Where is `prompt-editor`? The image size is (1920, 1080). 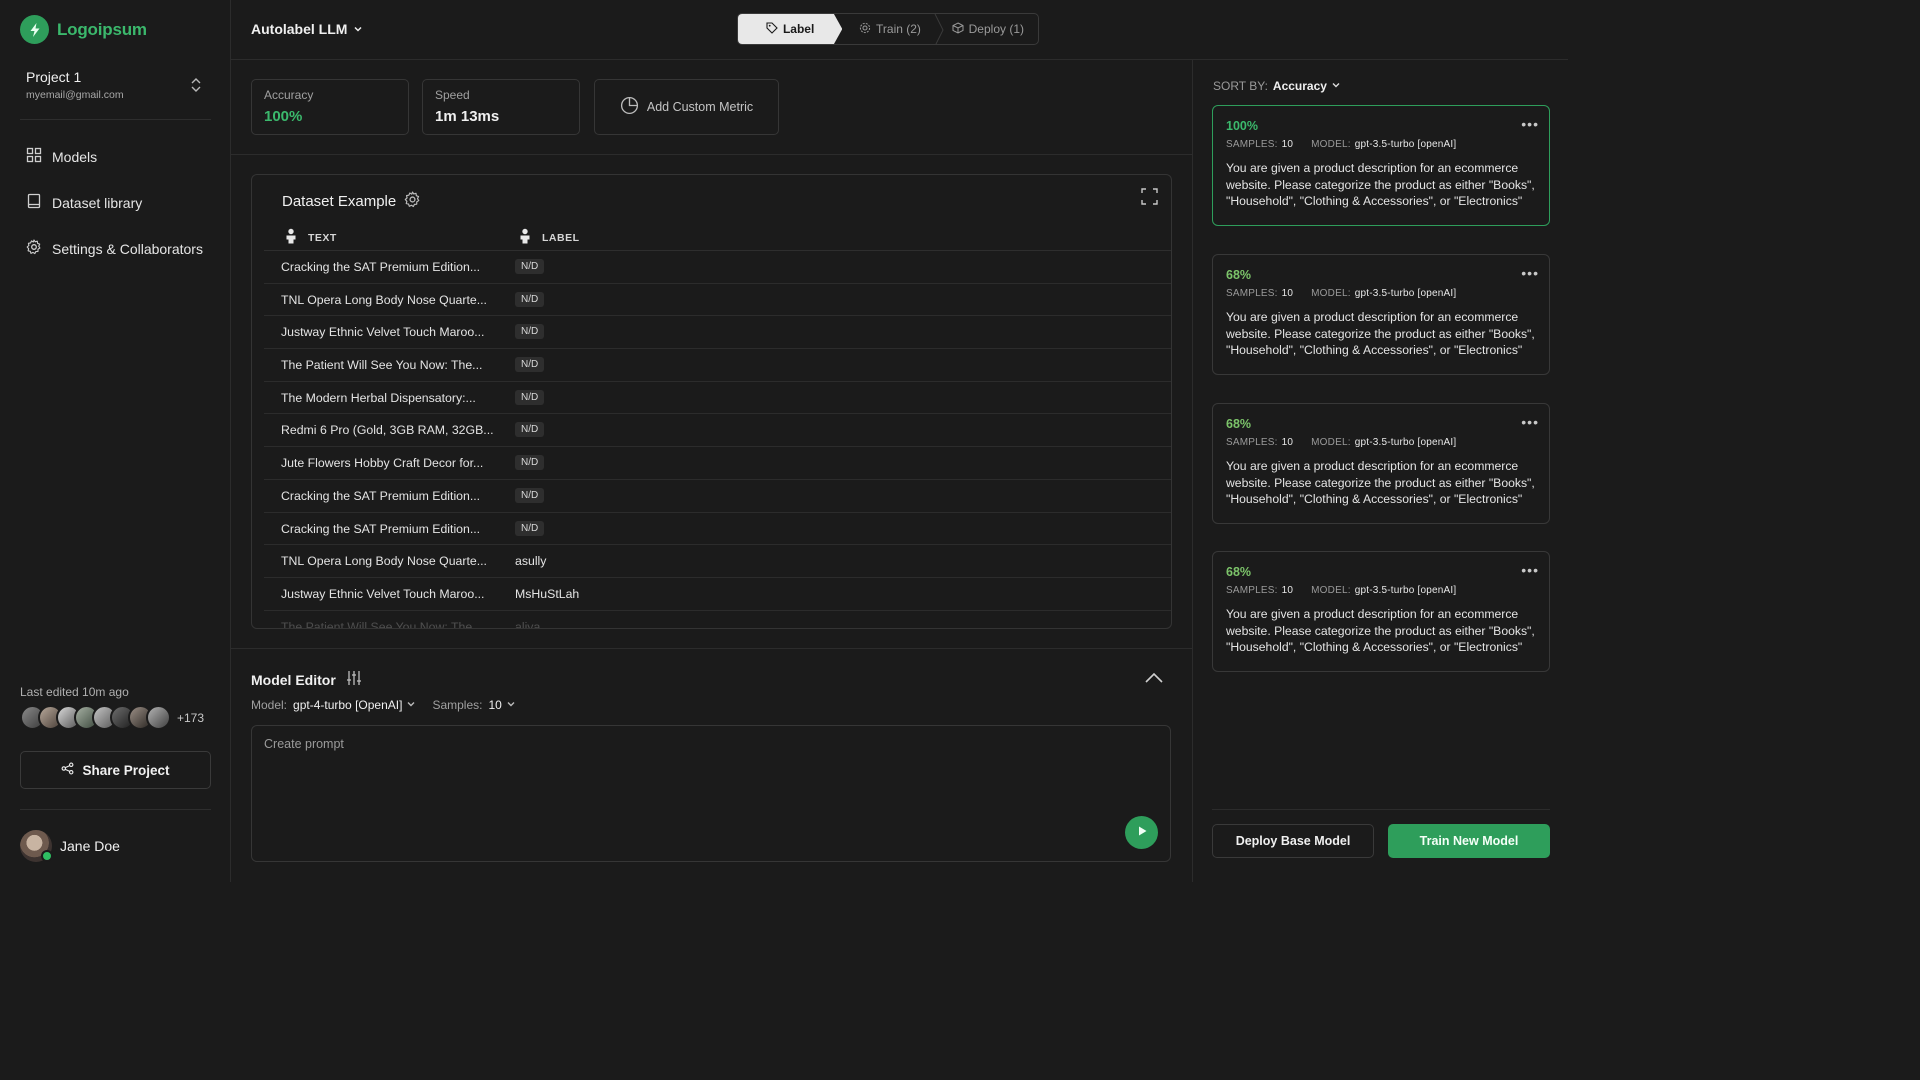
prompt-editor is located at coordinates (711, 793).